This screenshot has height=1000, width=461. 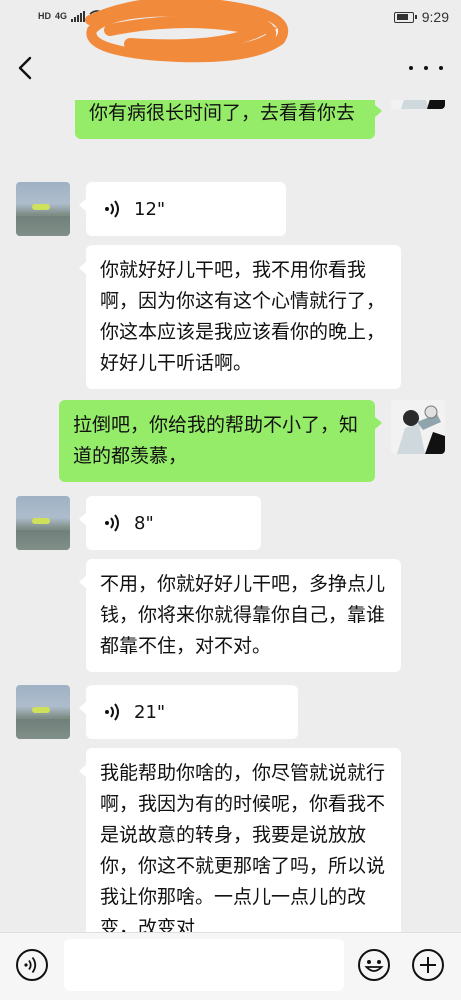 What do you see at coordinates (188, 712) in the screenshot?
I see `voice-message: 21"` at bounding box center [188, 712].